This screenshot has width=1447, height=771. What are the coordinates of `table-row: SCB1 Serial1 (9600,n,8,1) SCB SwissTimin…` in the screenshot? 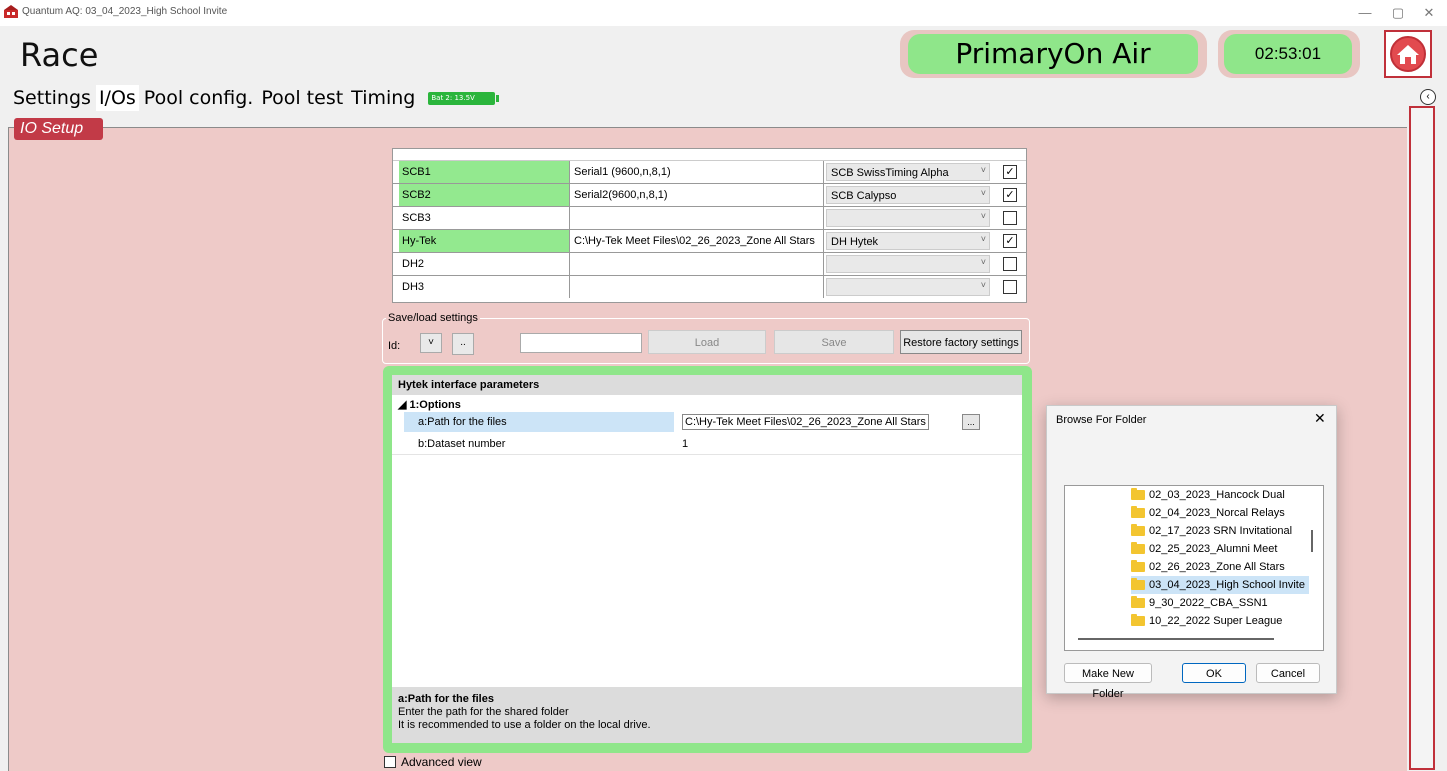 It's located at (709, 172).